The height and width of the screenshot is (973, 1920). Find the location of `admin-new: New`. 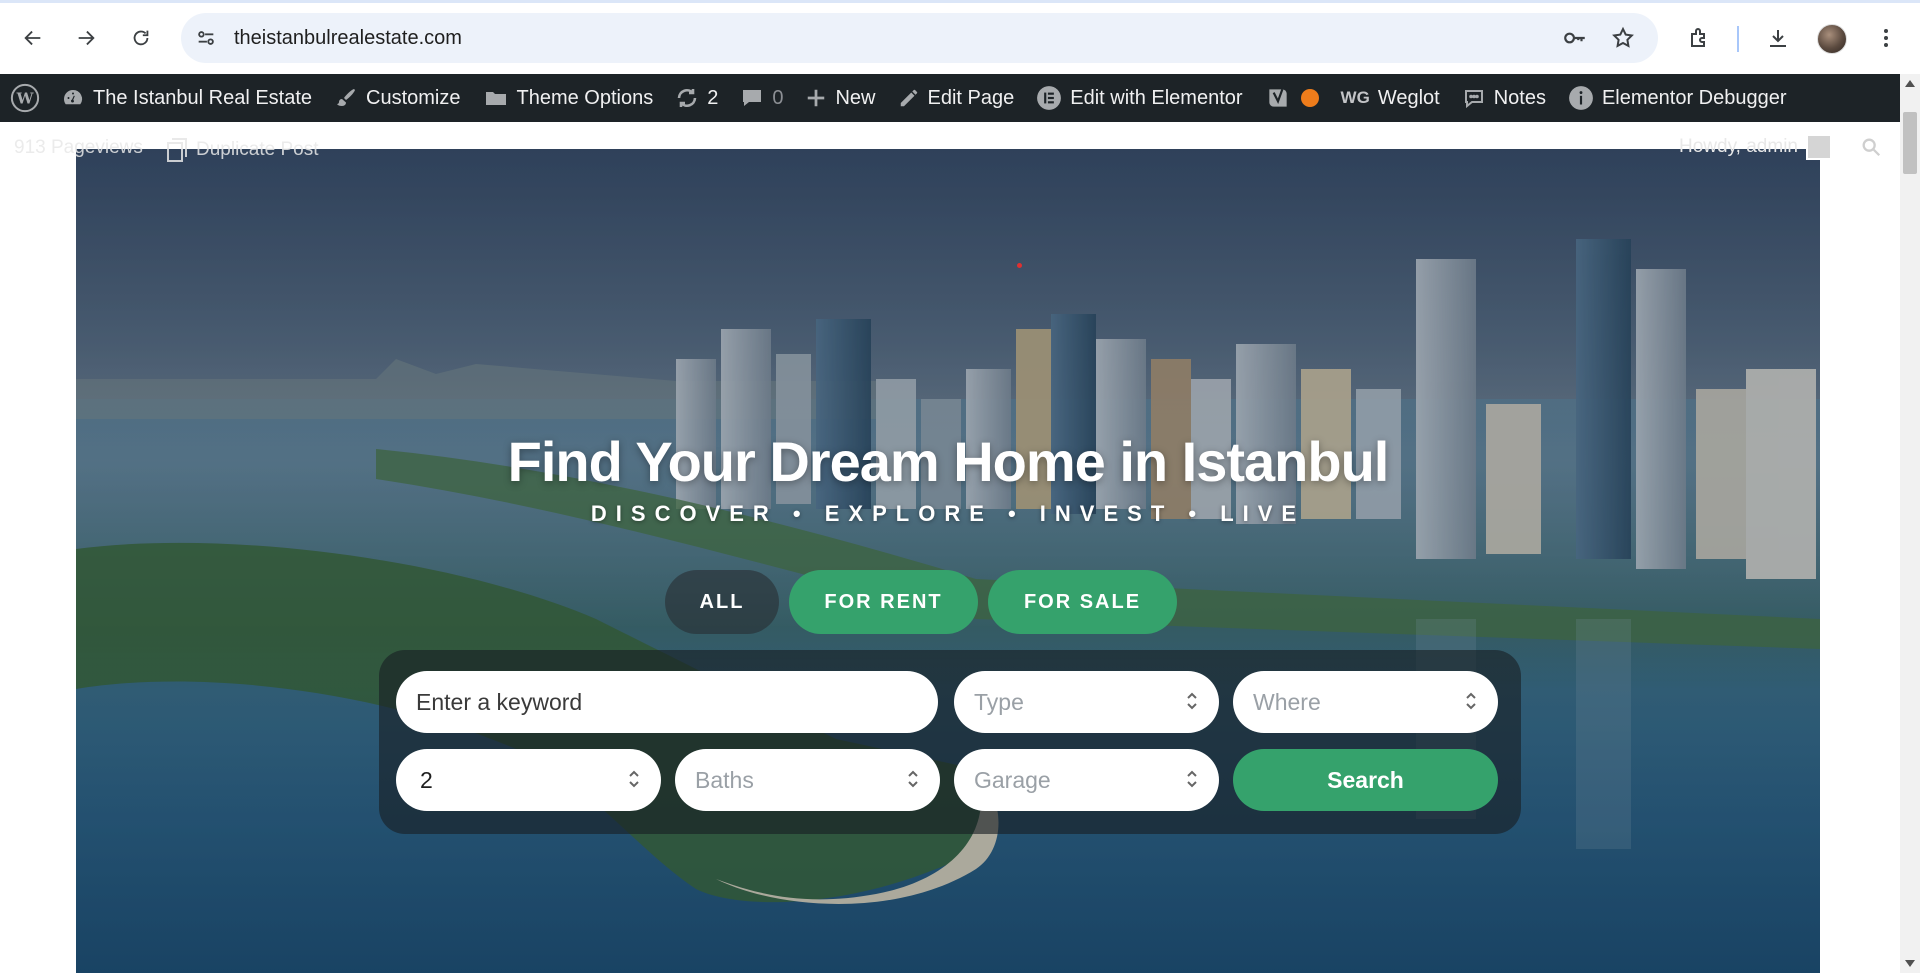

admin-new: New is located at coordinates (840, 98).